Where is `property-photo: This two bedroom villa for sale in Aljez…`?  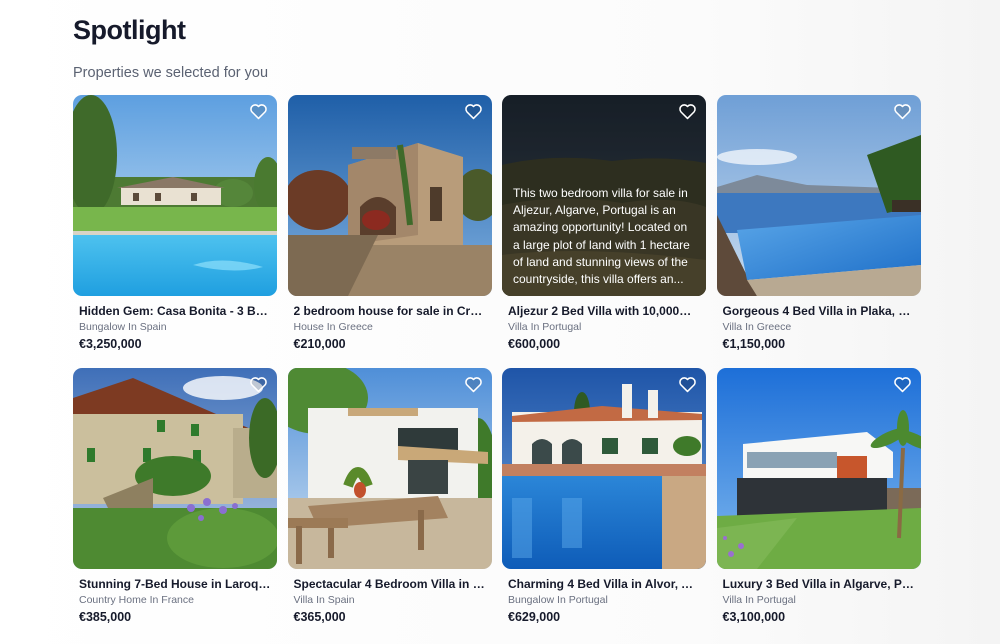
property-photo: This two bedroom villa for sale in Aljez… is located at coordinates (604, 195).